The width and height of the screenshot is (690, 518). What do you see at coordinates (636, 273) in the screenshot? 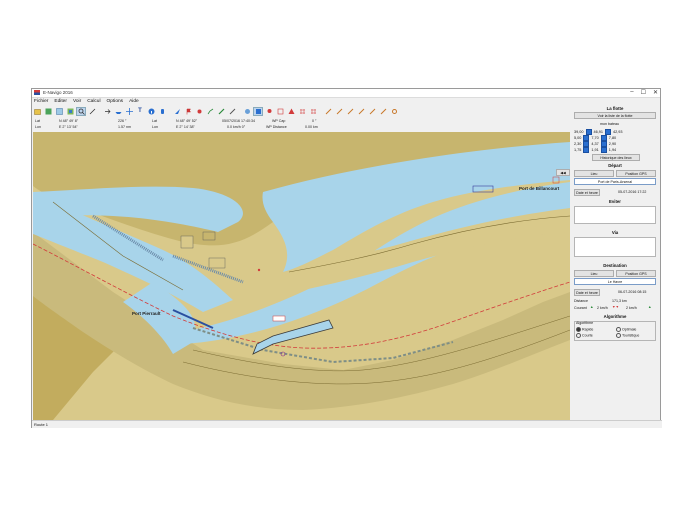
I see `dest-gps-button: Position GPS` at bounding box center [636, 273].